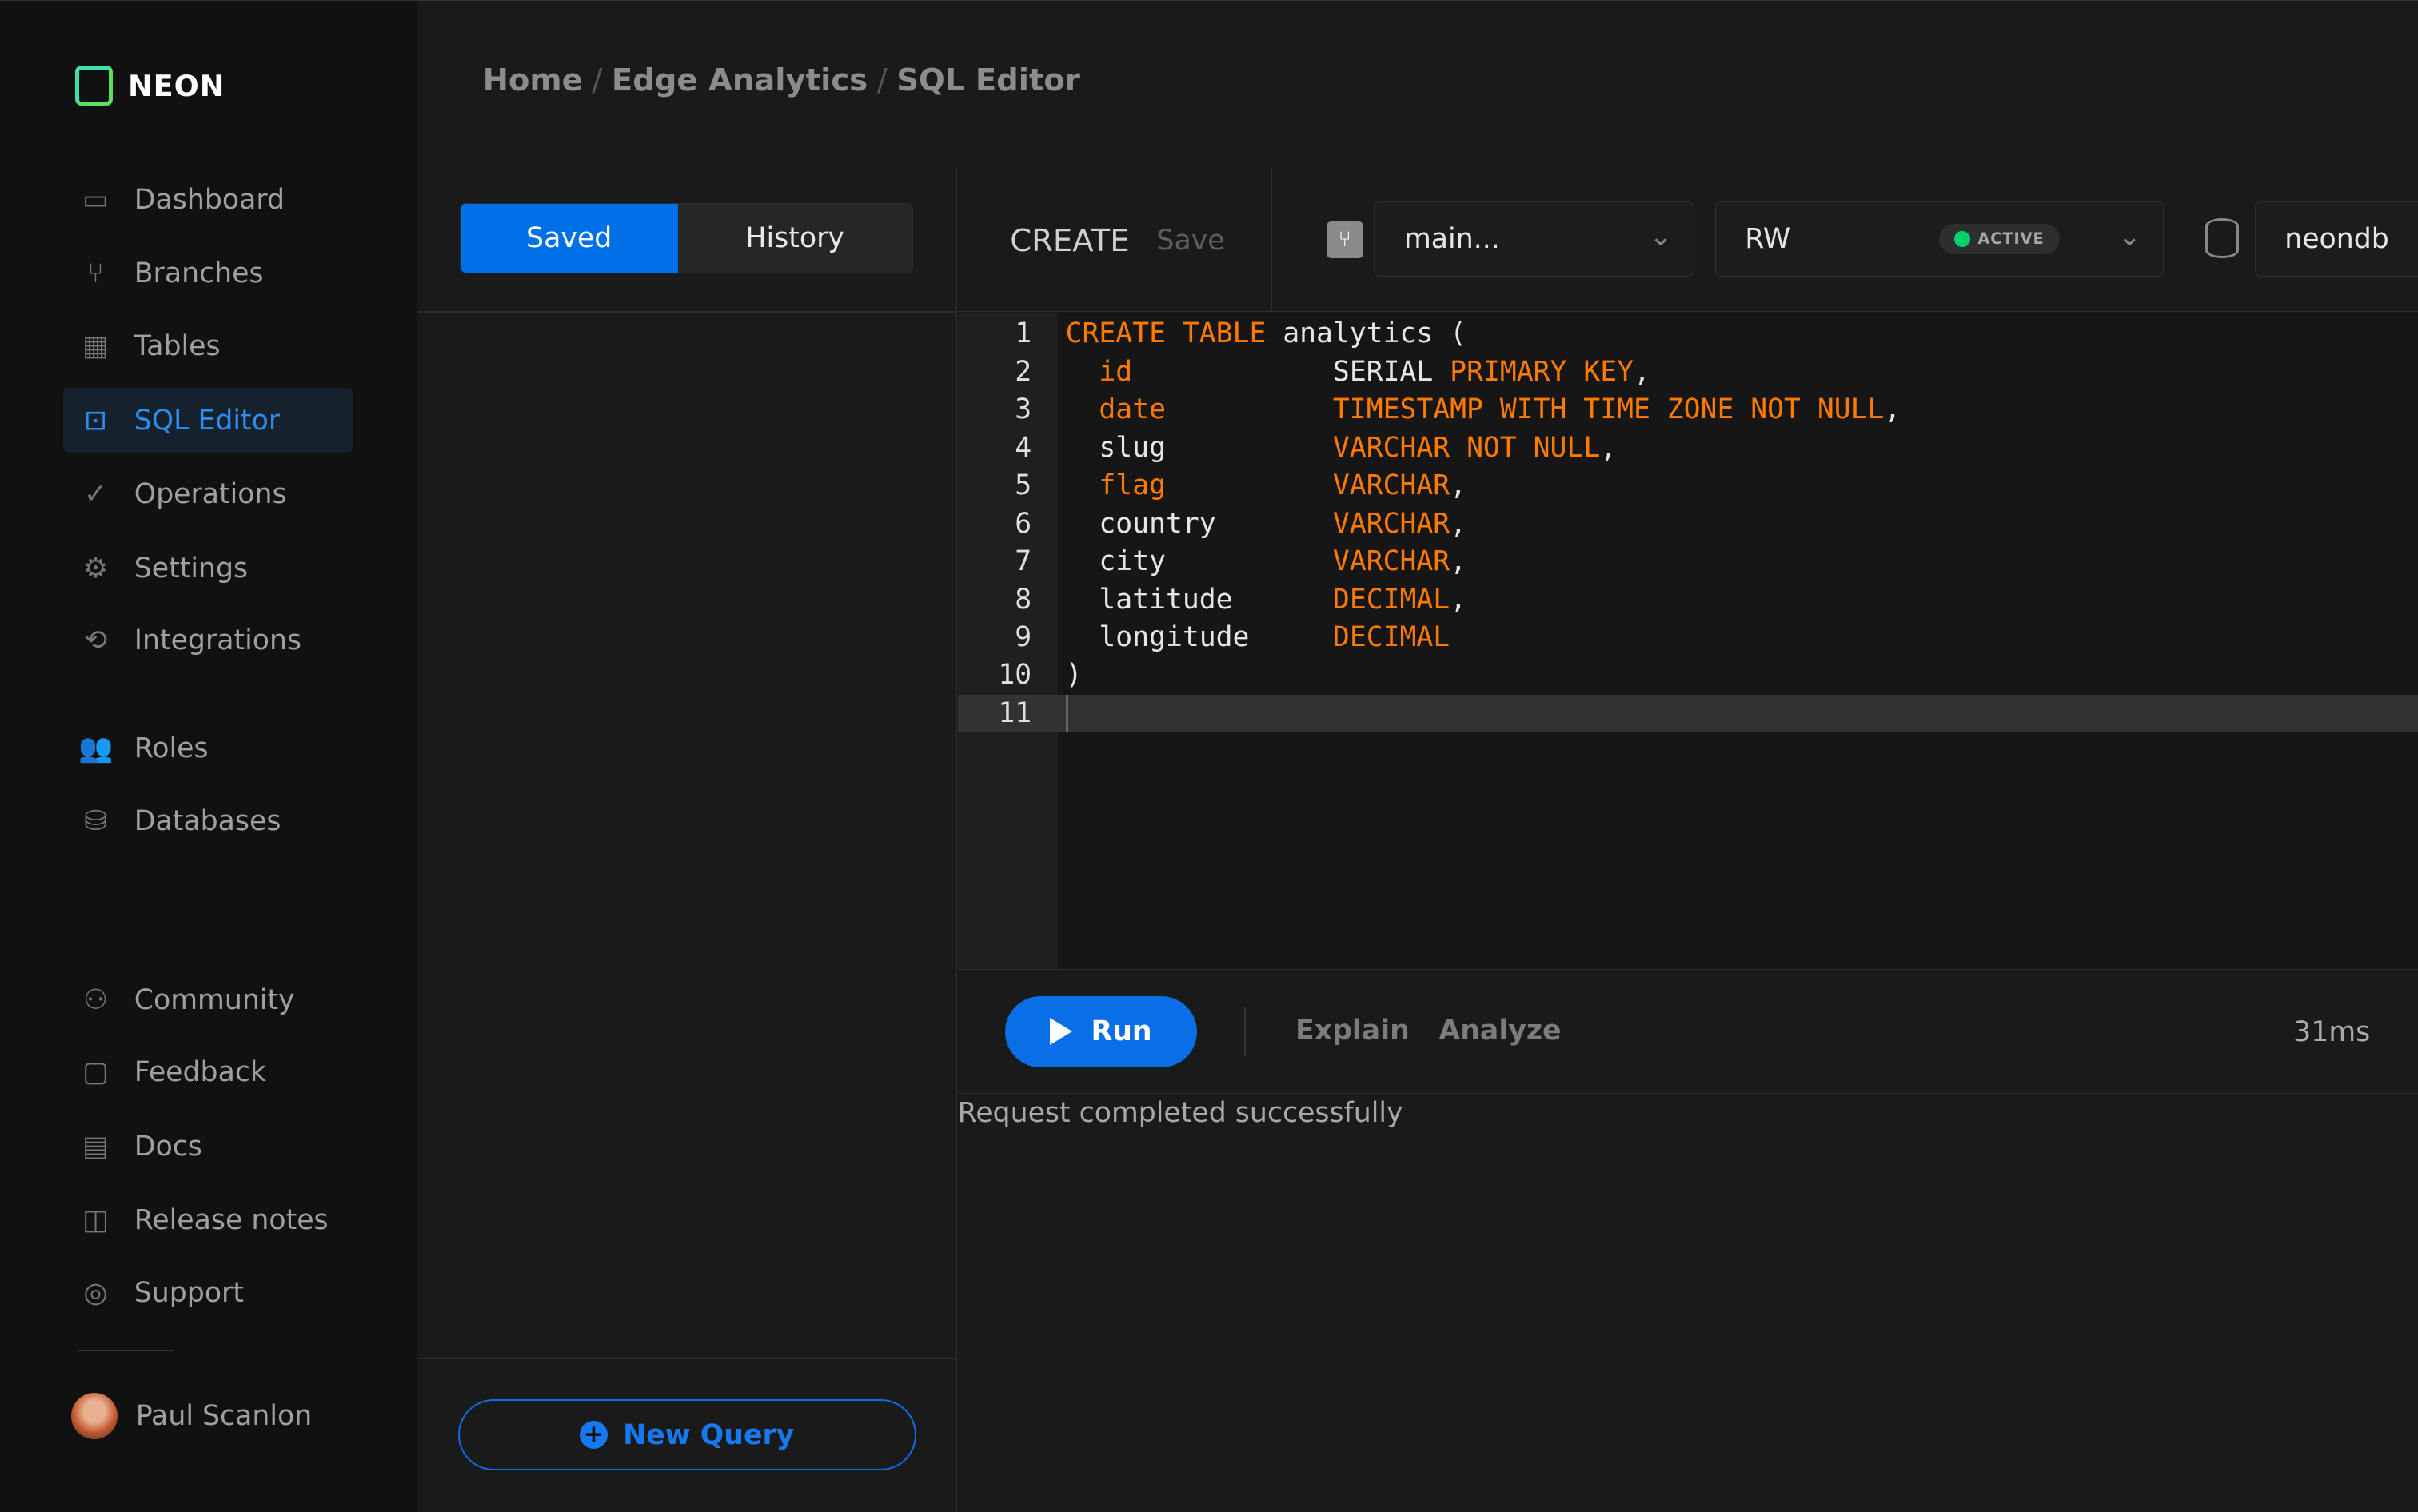  What do you see at coordinates (1266, 524) in the screenshot?
I see `line-text: country VARCHAR,` at bounding box center [1266, 524].